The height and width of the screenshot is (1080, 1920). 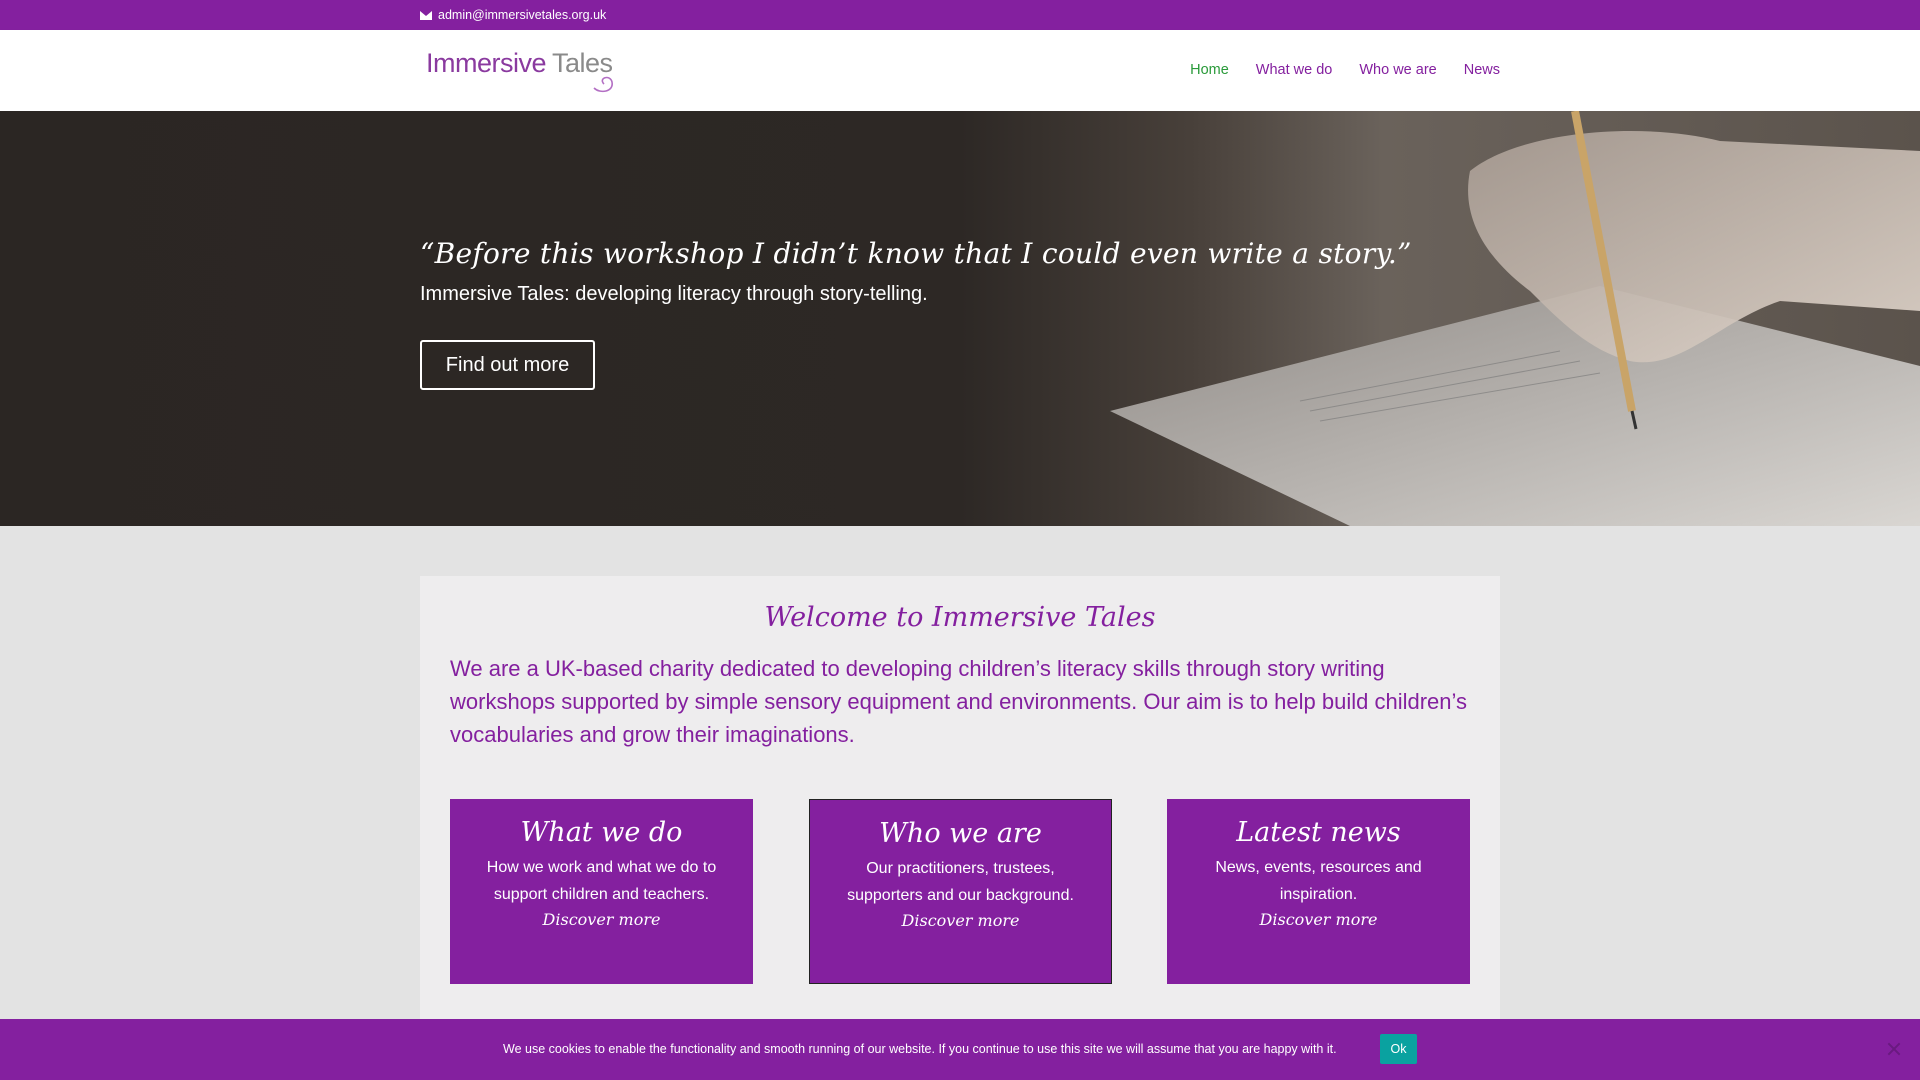 I want to click on logo-swirl-icon, so click(x=603, y=84).